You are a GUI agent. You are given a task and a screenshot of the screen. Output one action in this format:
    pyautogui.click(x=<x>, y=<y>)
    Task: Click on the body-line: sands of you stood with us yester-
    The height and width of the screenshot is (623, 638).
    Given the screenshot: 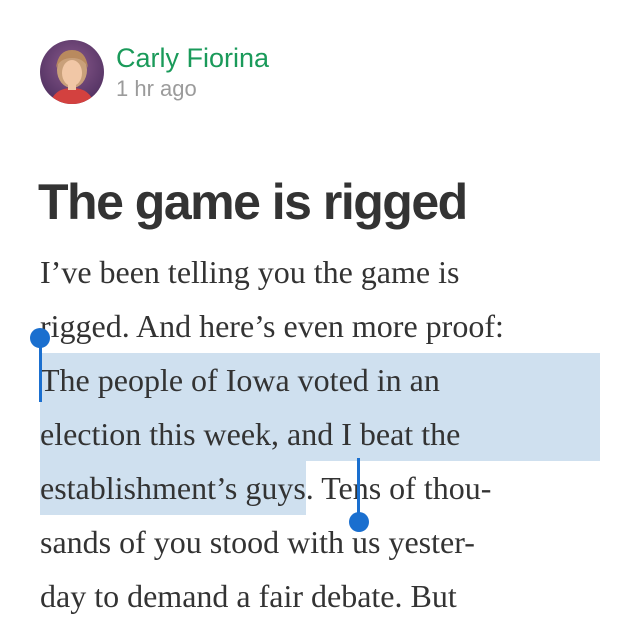 What is the action you would take?
    pyautogui.click(x=257, y=542)
    